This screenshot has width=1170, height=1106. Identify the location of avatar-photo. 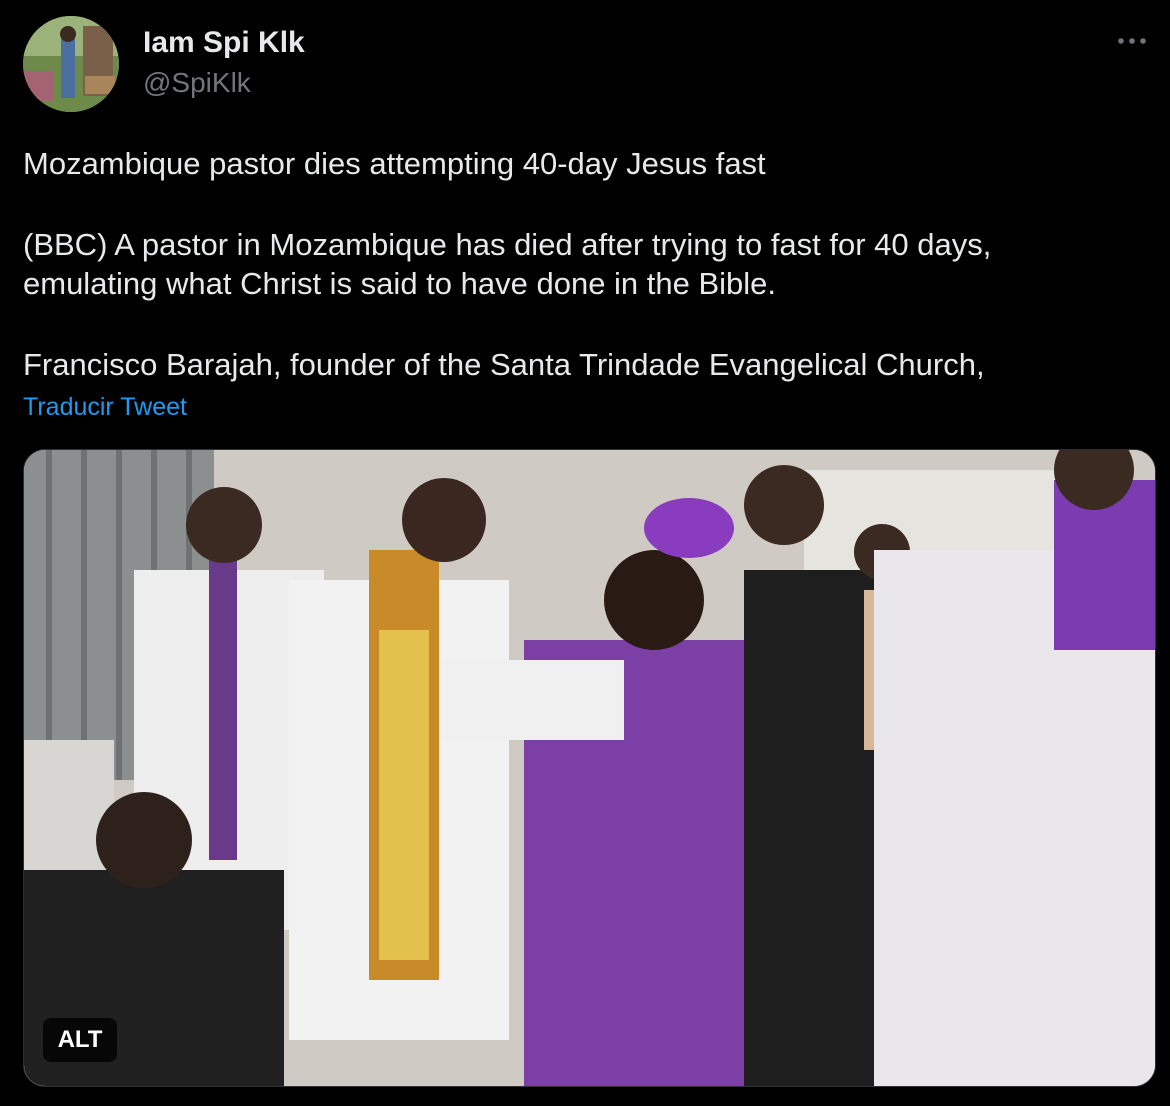
(71, 64).